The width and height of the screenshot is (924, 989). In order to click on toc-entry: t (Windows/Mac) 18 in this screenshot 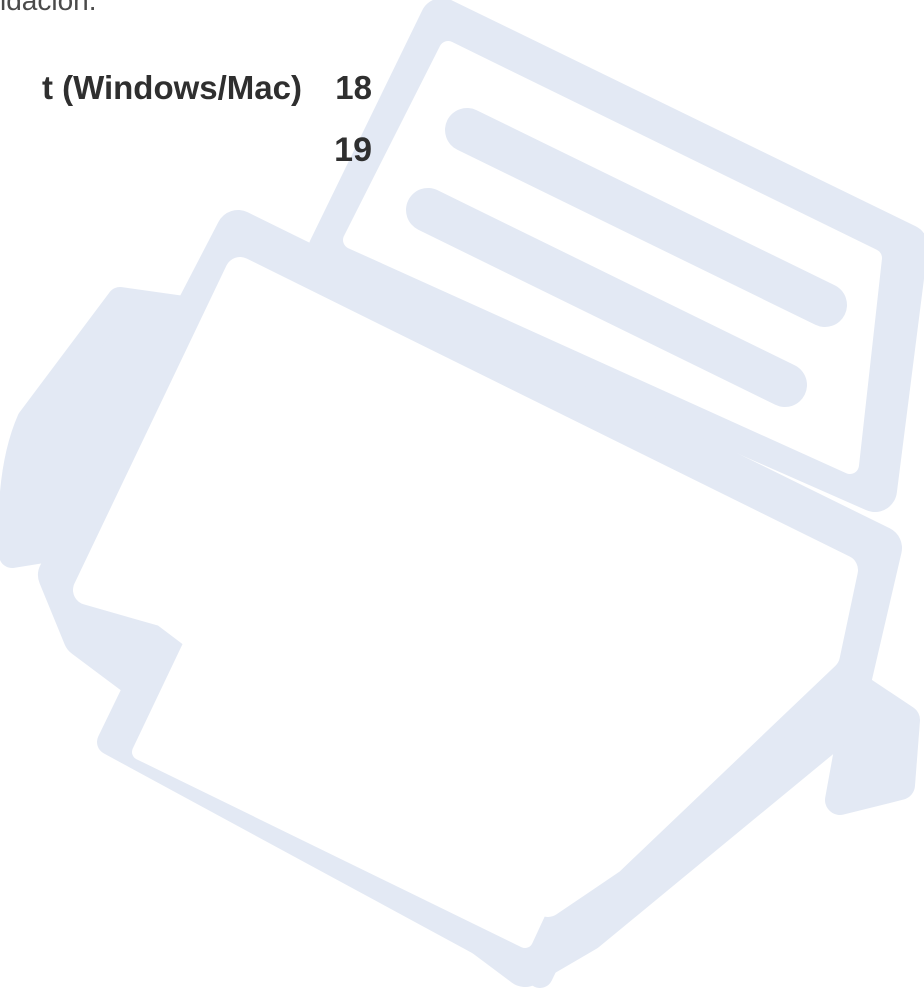, I will do `click(186, 88)`.